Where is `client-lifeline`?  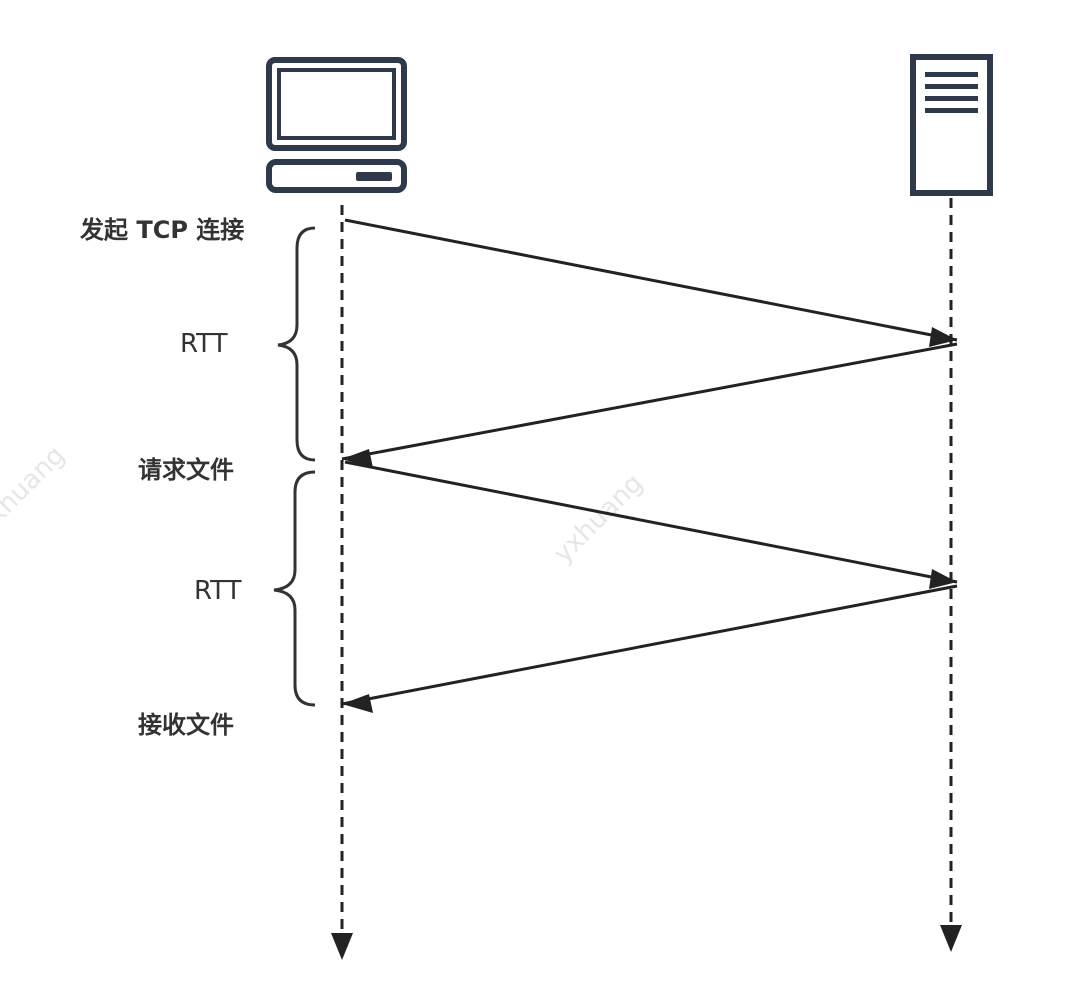
client-lifeline is located at coordinates (342, 582).